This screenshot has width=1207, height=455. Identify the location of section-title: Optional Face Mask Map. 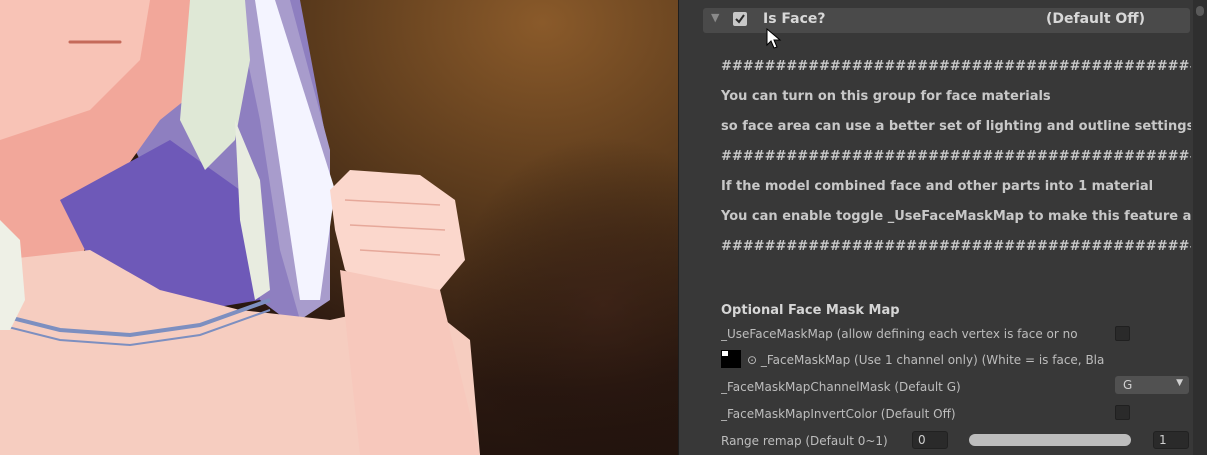
(810, 310).